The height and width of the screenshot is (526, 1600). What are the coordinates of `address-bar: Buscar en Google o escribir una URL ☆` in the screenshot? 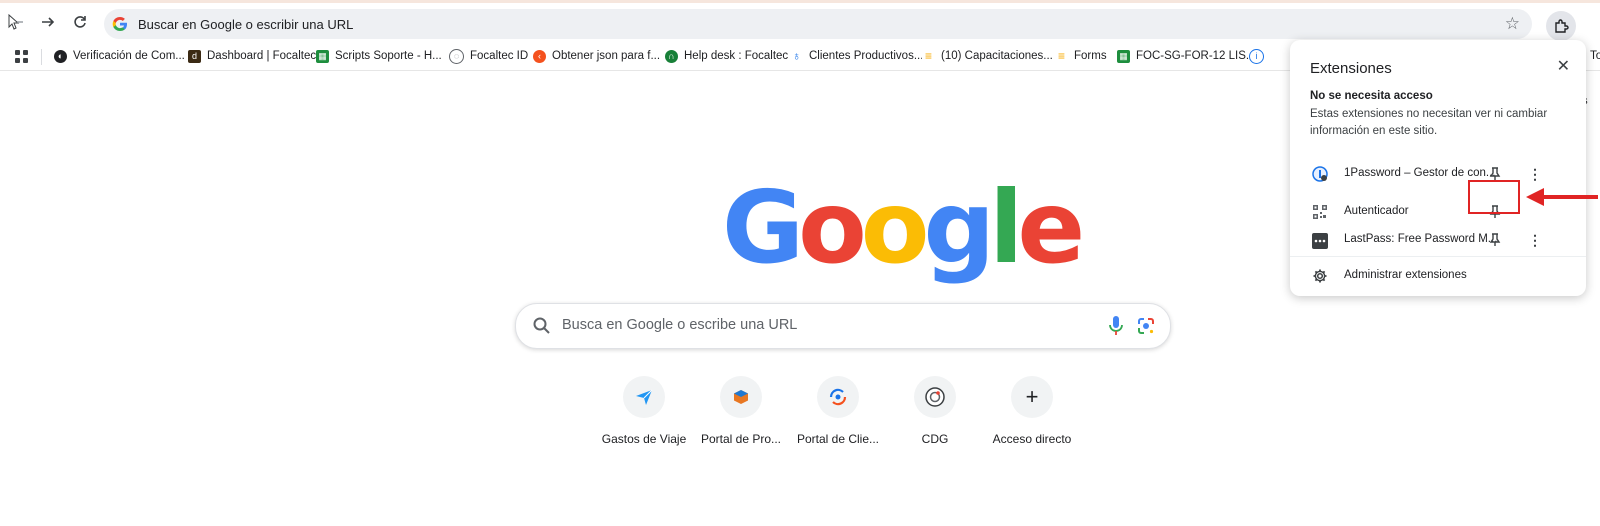 It's located at (818, 24).